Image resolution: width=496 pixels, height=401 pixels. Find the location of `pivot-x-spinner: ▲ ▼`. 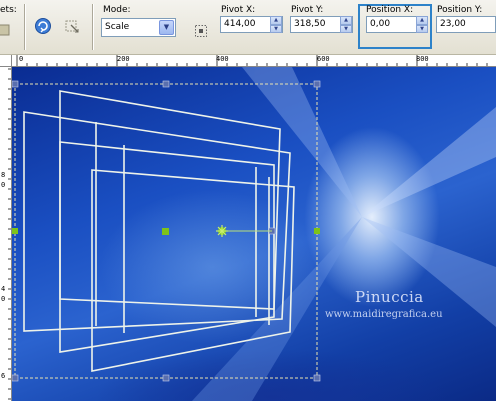

pivot-x-spinner: ▲ ▼ is located at coordinates (276, 24).